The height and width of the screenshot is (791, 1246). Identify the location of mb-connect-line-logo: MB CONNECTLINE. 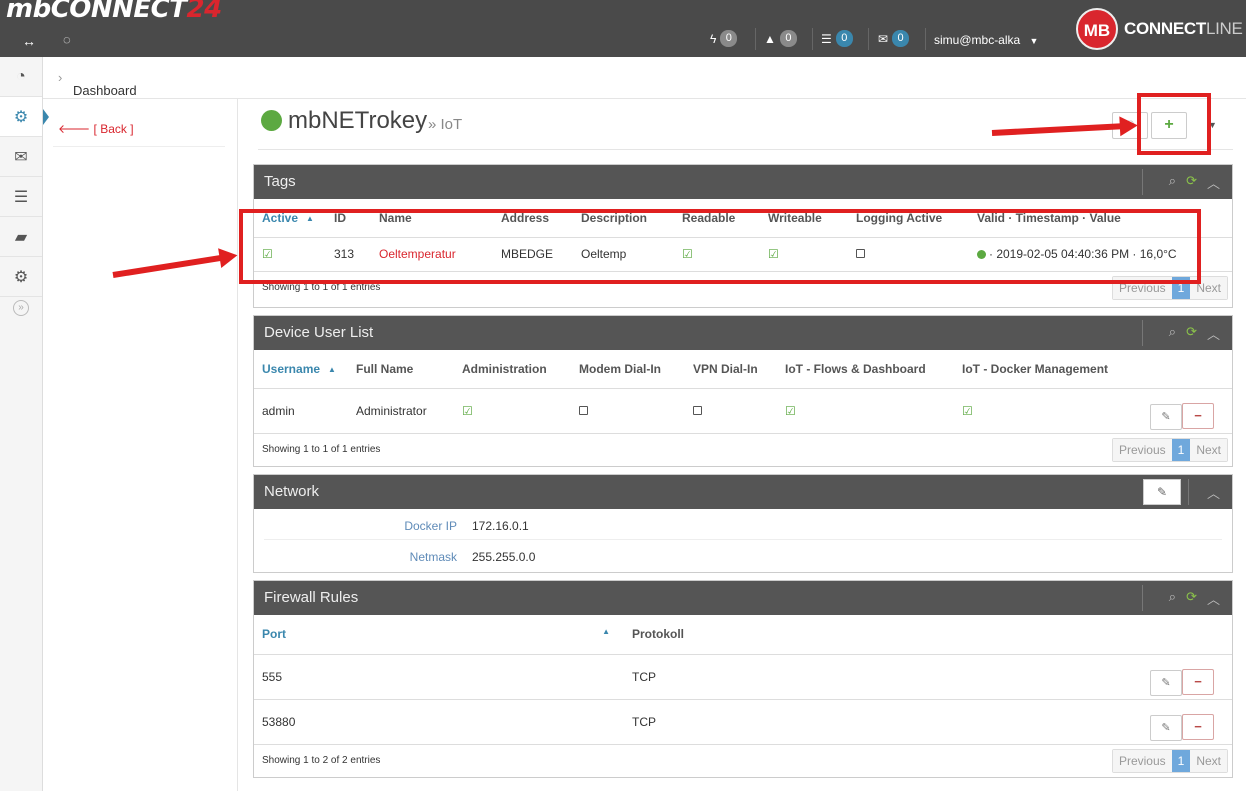
(1159, 29).